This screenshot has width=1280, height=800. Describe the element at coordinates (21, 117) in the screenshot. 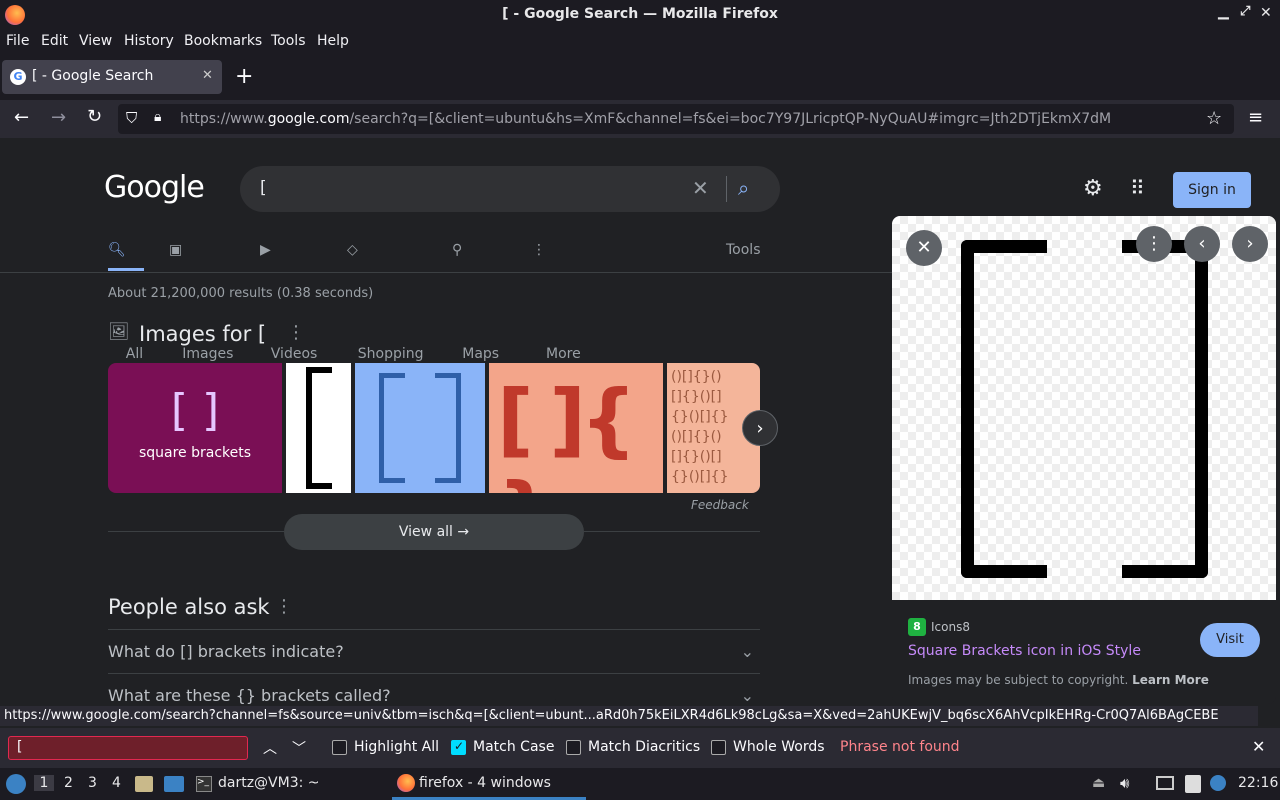

I see `back-icon: ←` at that location.